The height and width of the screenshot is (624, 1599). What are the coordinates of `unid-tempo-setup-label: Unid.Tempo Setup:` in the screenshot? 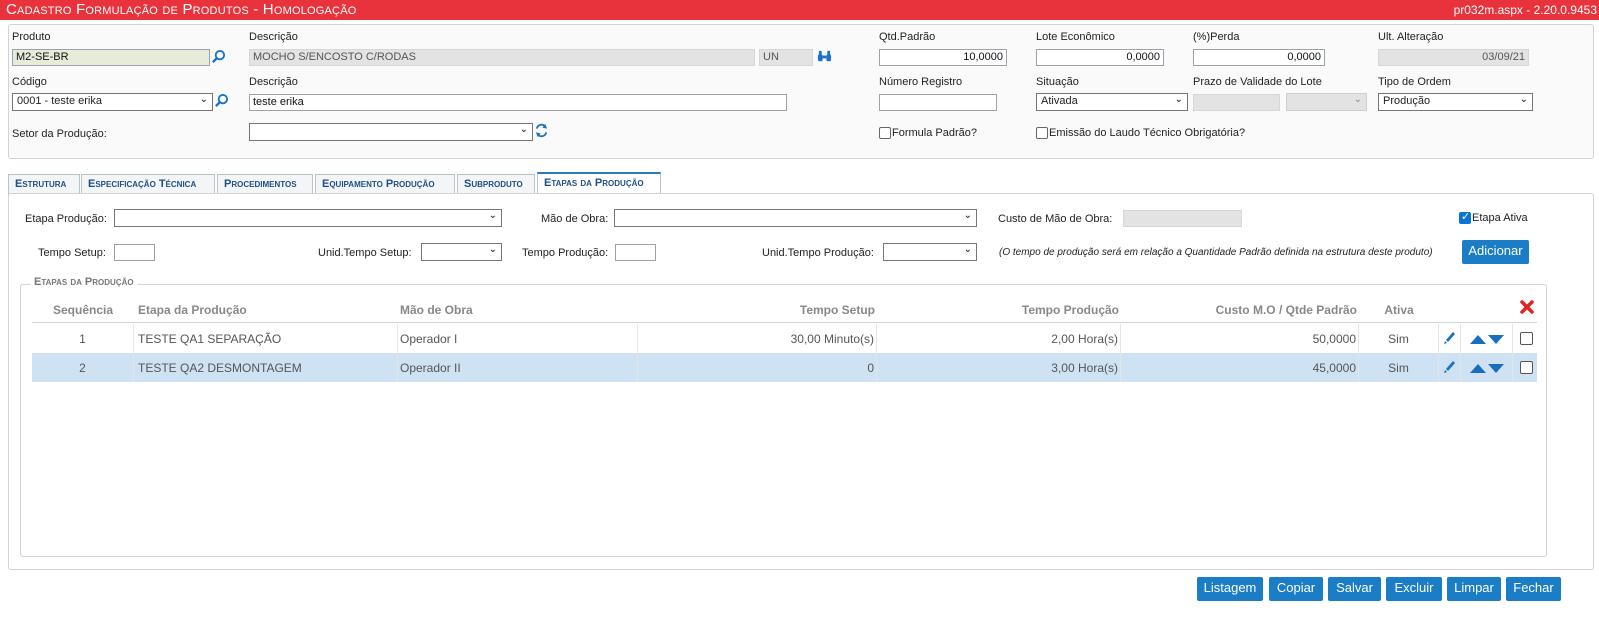 It's located at (365, 253).